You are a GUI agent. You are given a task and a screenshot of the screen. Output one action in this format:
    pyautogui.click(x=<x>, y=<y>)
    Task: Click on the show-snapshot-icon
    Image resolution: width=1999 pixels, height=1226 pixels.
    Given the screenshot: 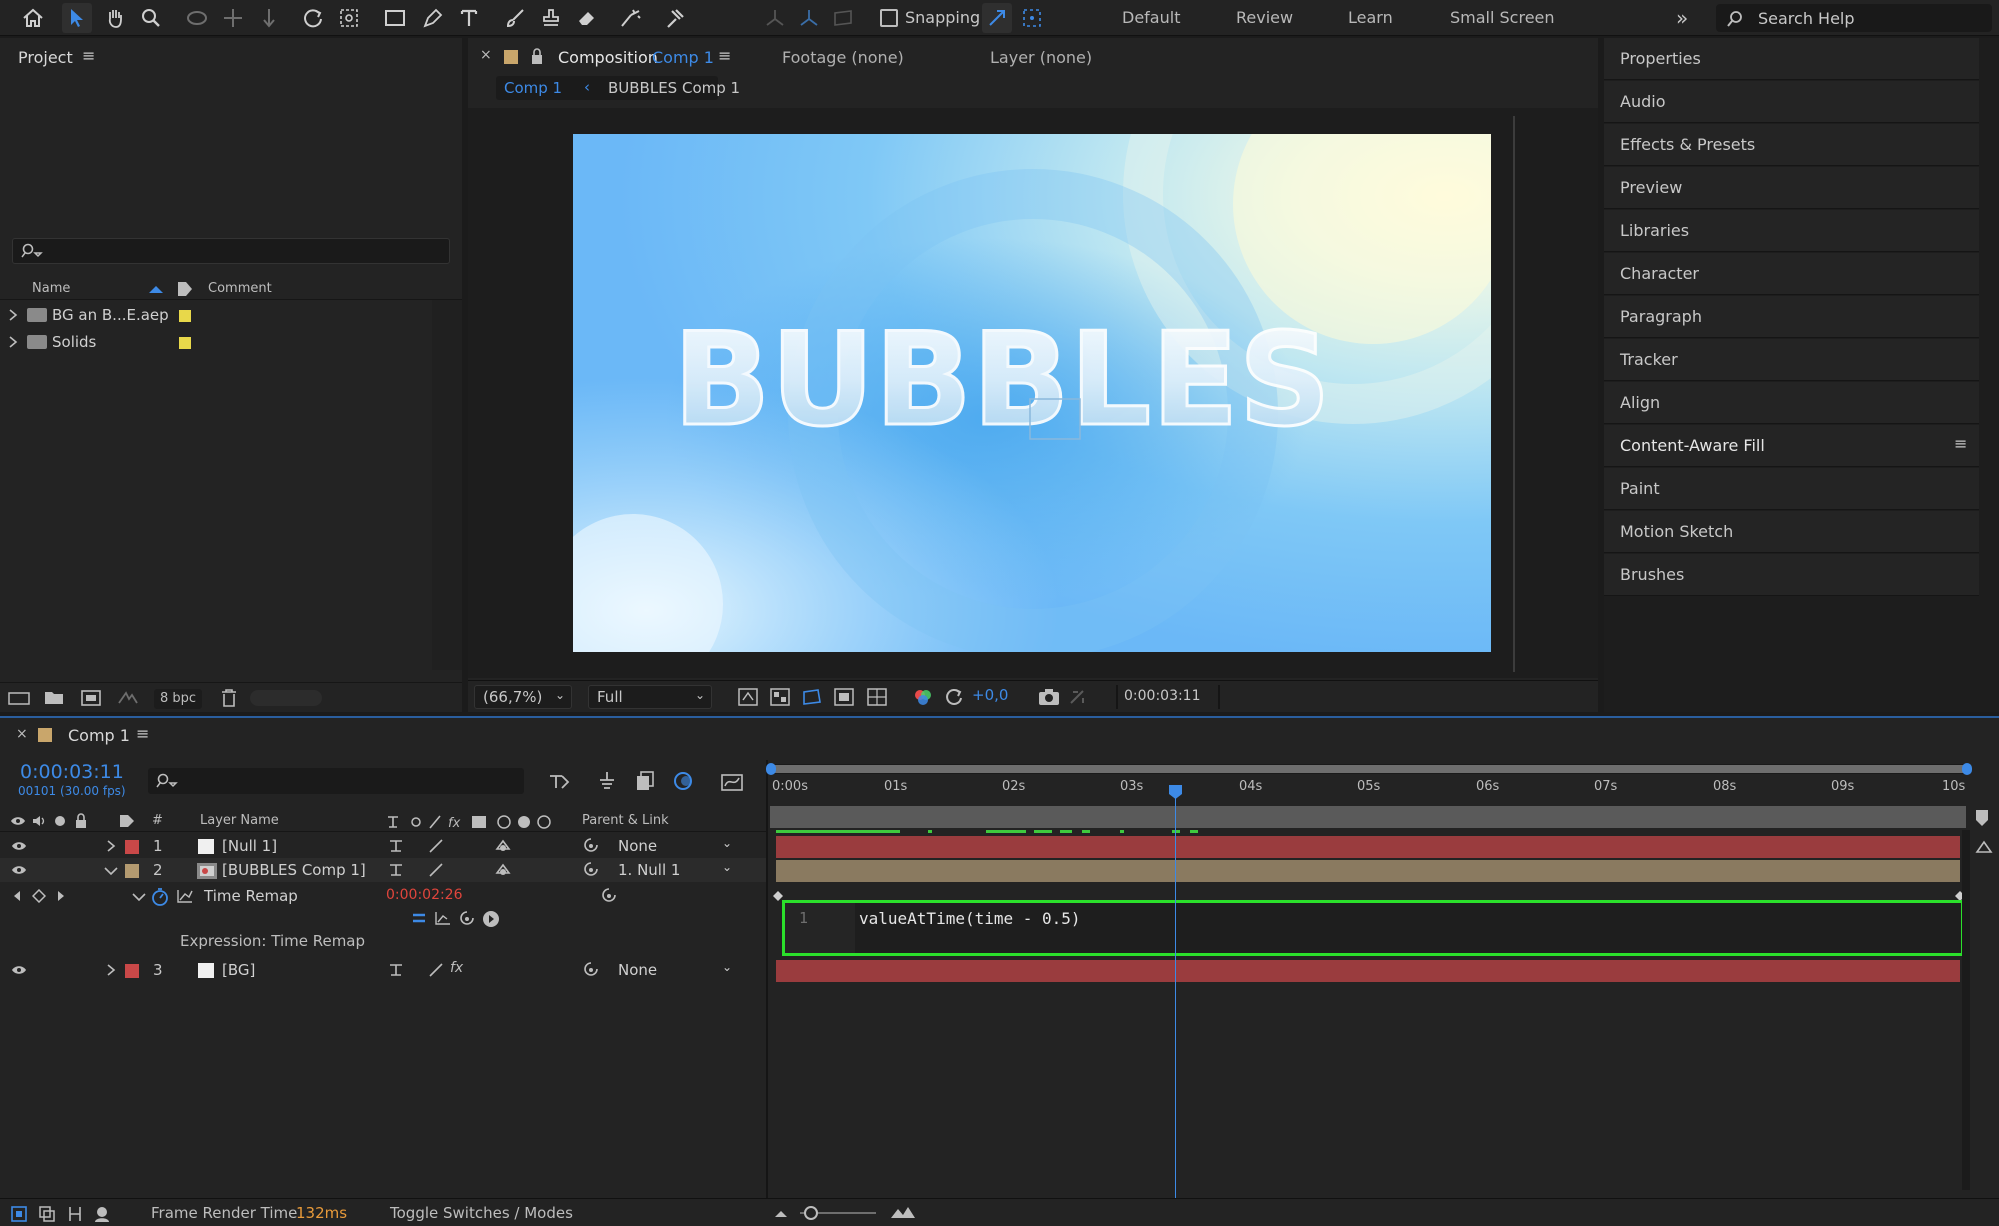 What is the action you would take?
    pyautogui.click(x=1078, y=697)
    